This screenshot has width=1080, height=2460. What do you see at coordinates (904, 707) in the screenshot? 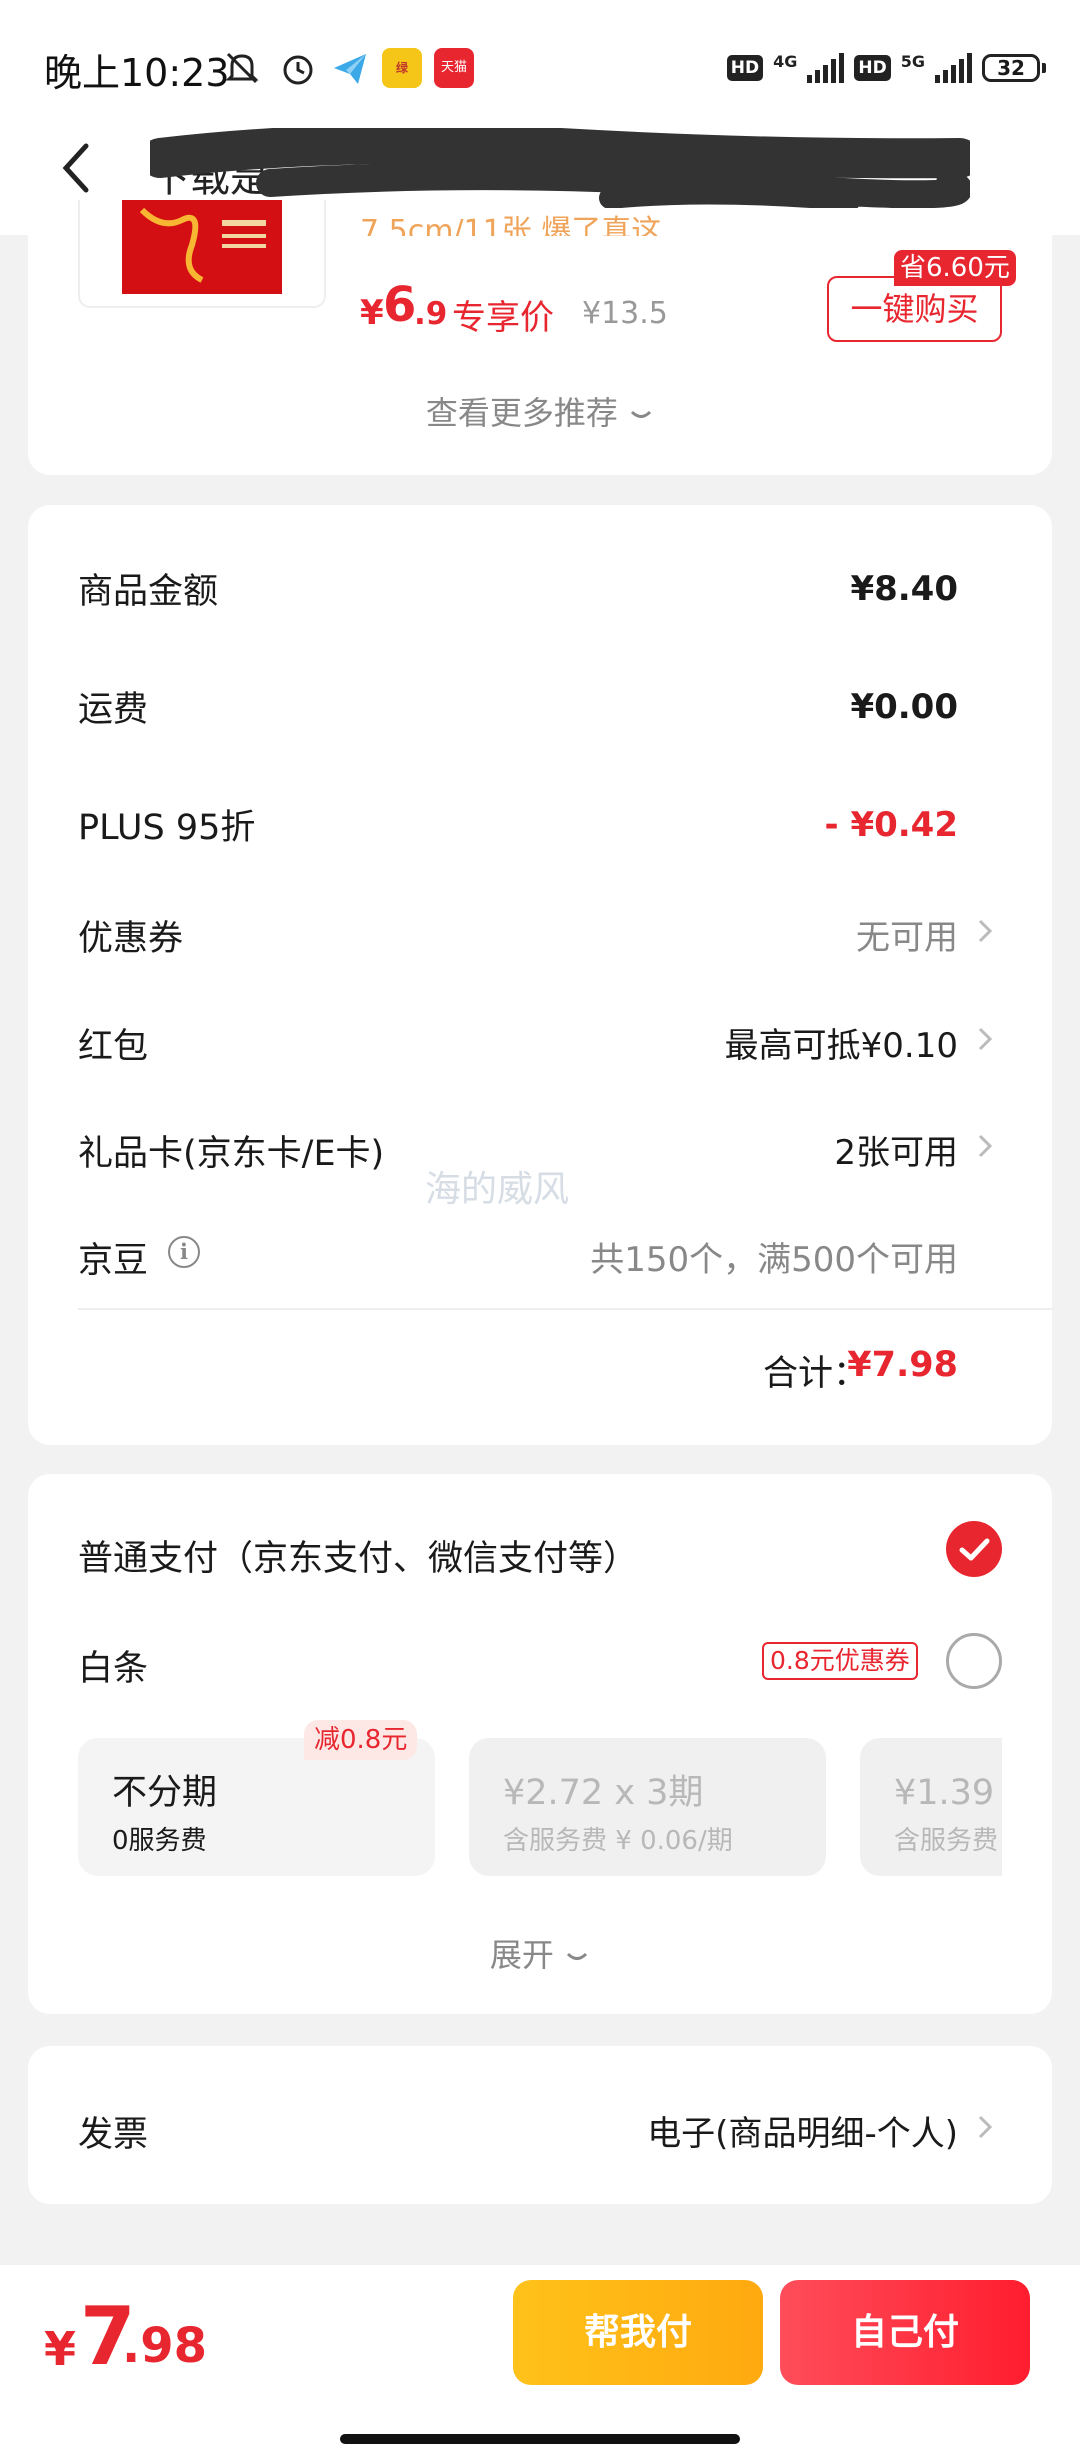
I see `shipping-value: ¥0.00` at bounding box center [904, 707].